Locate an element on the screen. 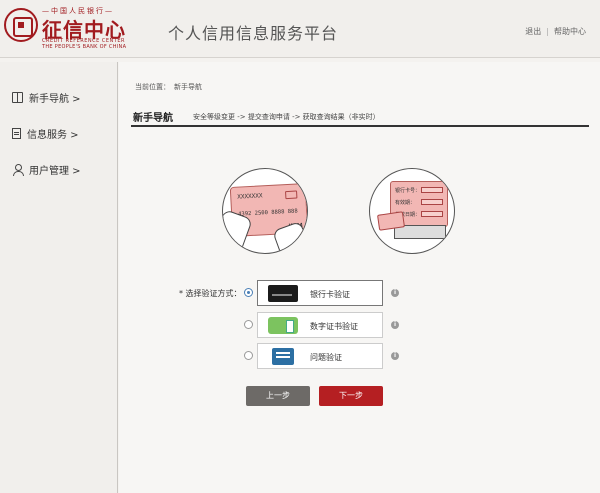  radio-question is located at coordinates (248, 355).